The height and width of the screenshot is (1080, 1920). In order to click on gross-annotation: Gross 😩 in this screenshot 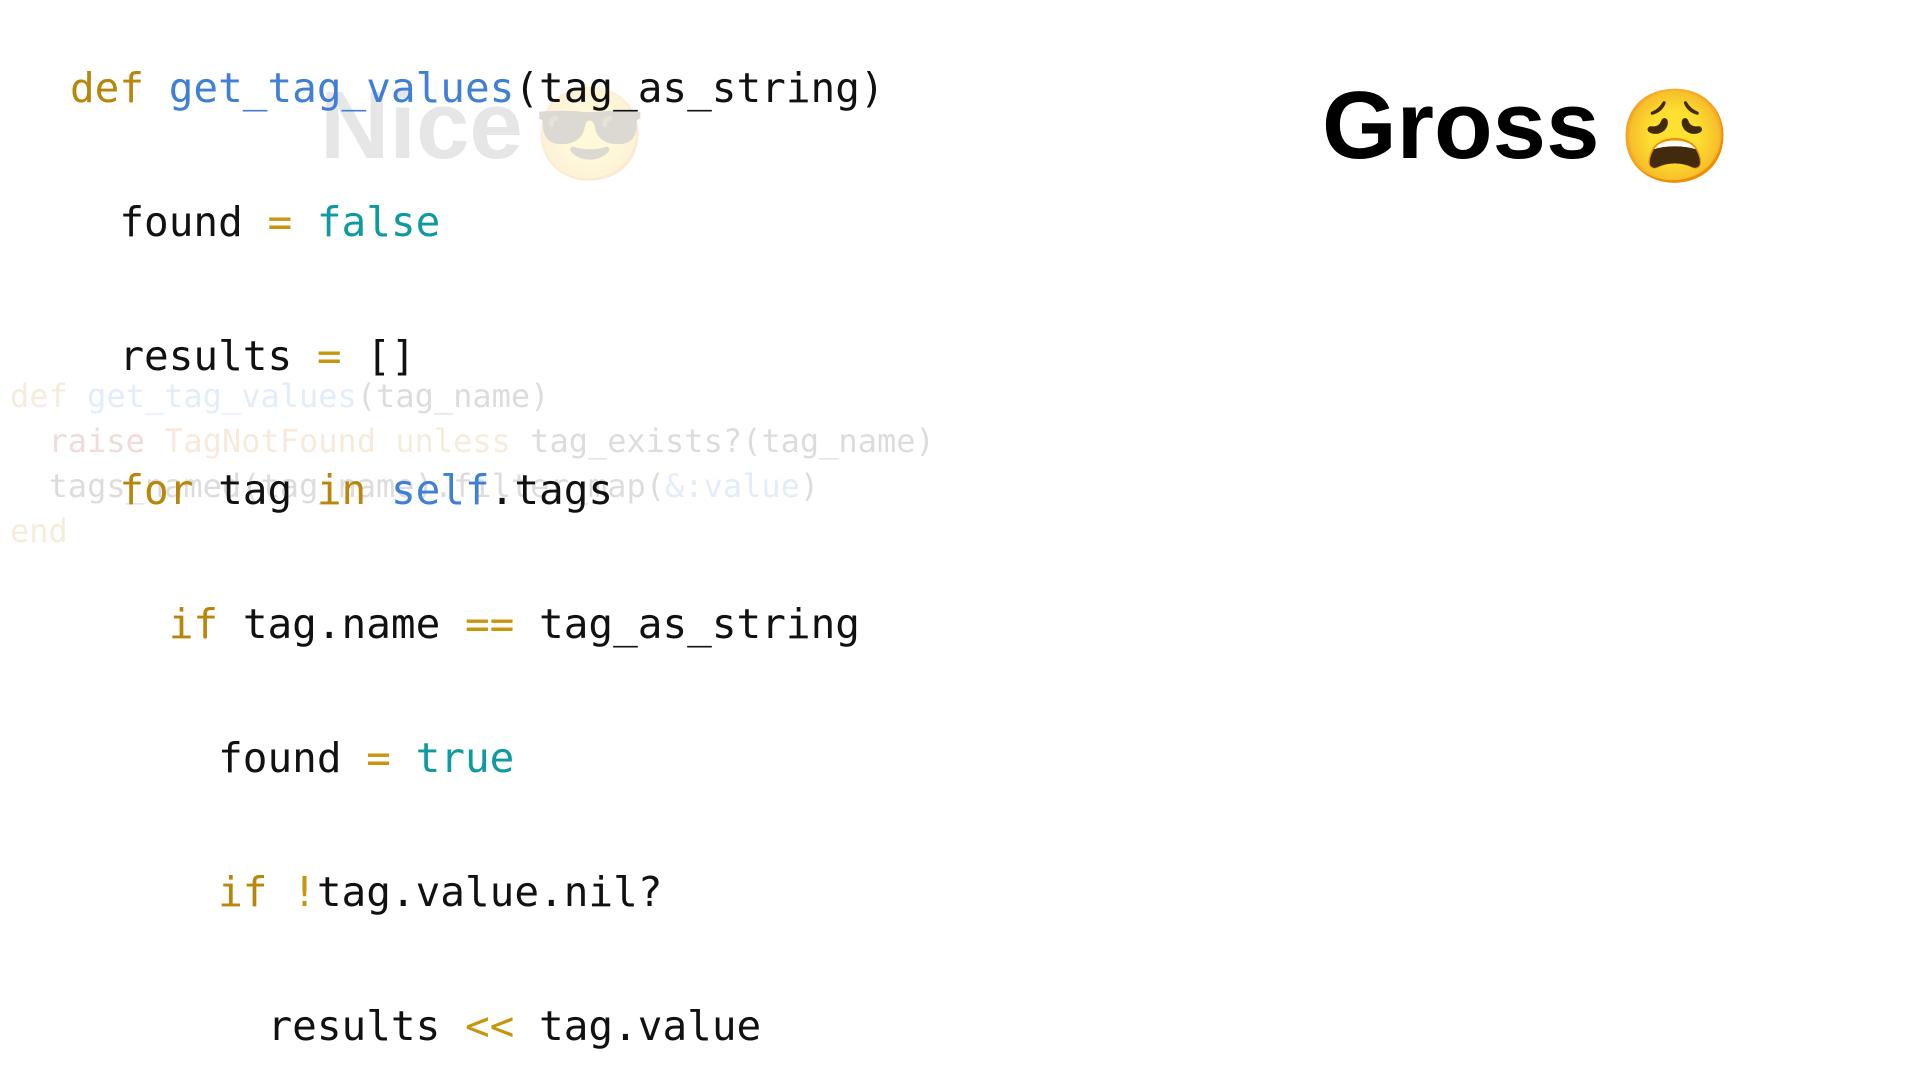, I will do `click(1527, 131)`.